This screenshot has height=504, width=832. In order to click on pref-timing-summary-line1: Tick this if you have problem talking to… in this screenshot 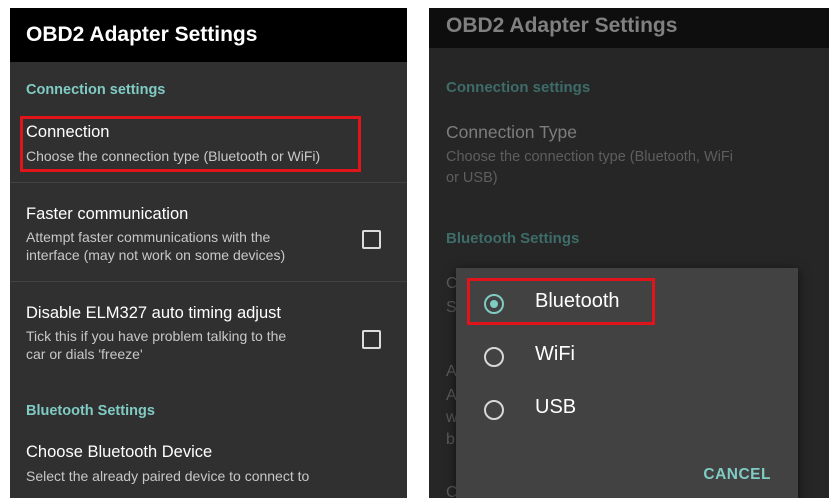, I will do `click(156, 336)`.